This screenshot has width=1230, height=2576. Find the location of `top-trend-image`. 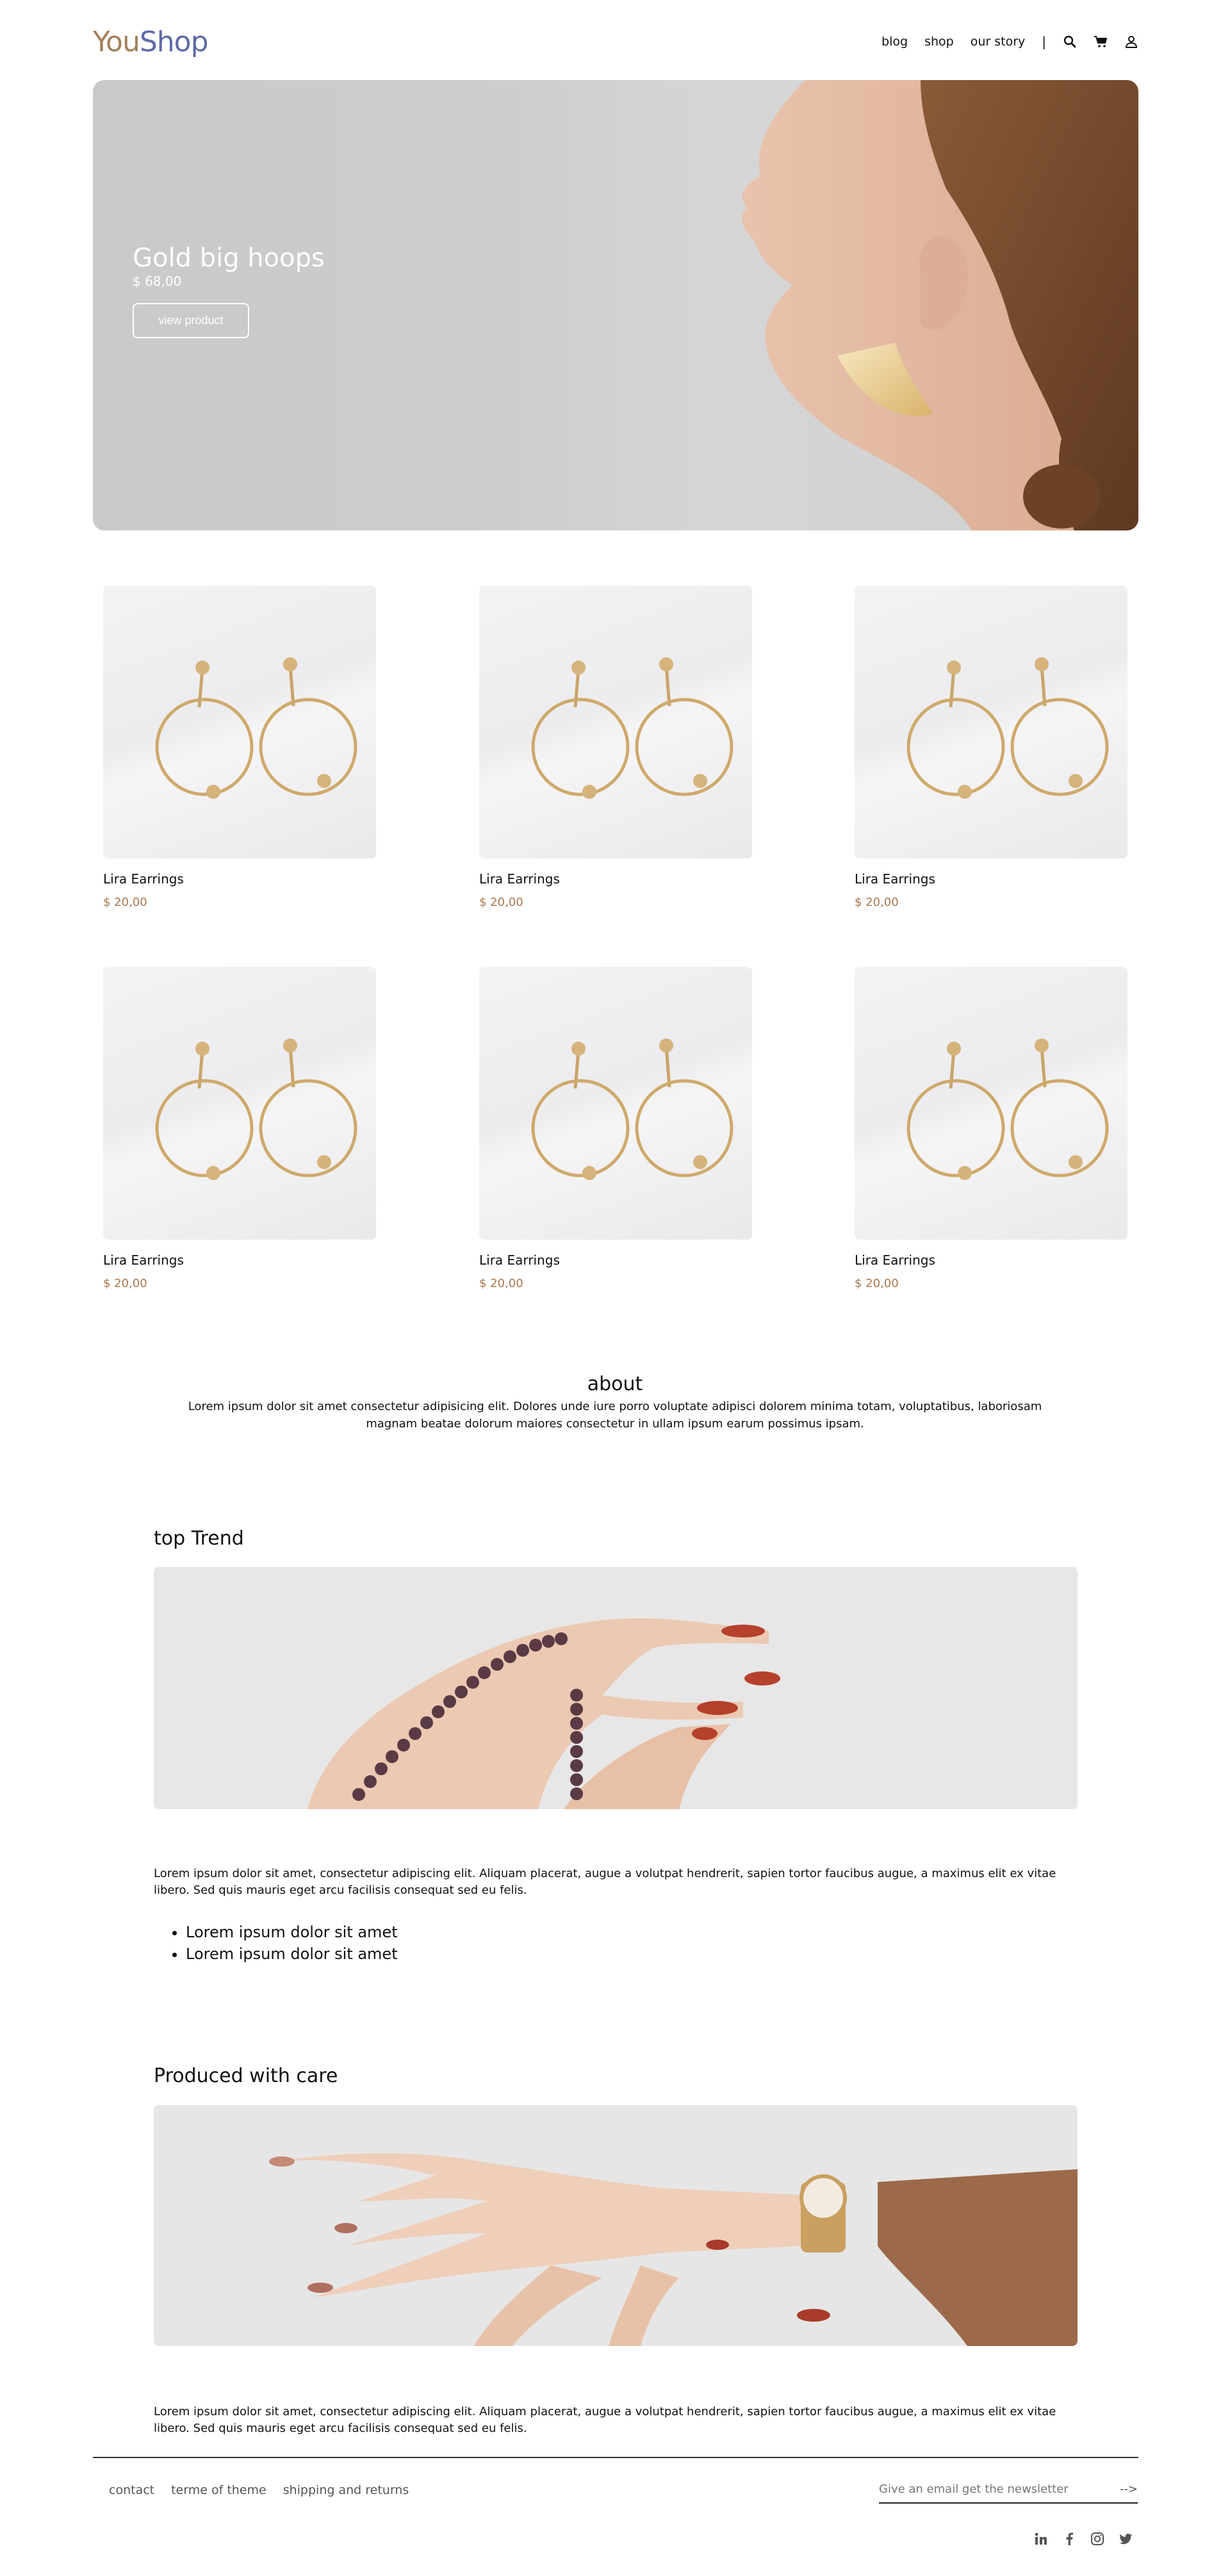

top-trend-image is located at coordinates (616, 1688).